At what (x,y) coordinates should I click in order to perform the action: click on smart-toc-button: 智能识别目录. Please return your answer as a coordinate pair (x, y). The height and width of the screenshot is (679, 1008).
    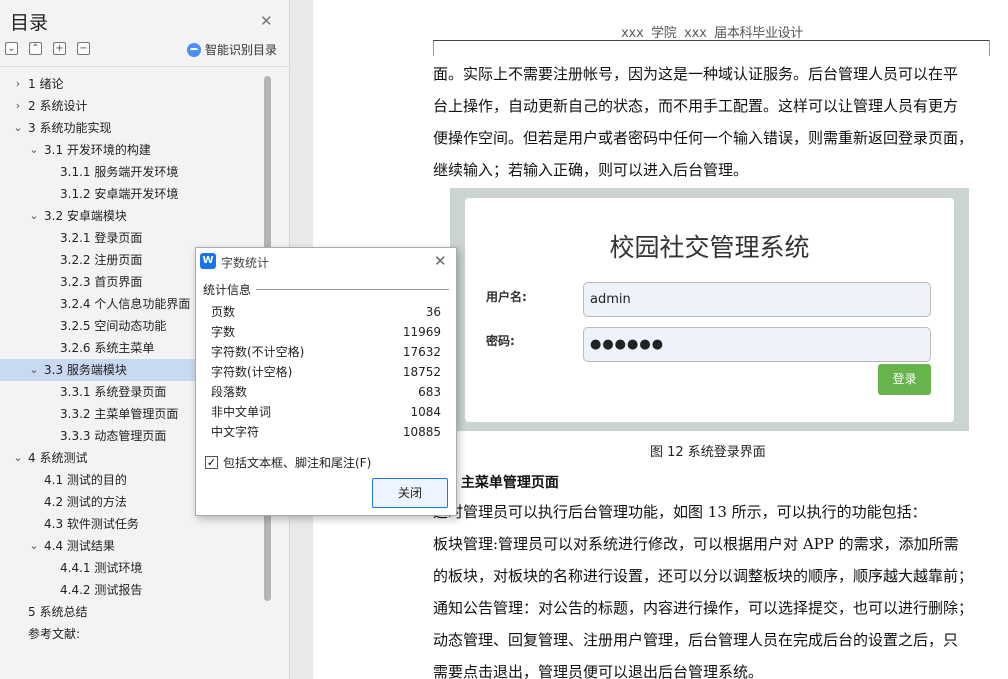
    Looking at the image, I should click on (232, 49).